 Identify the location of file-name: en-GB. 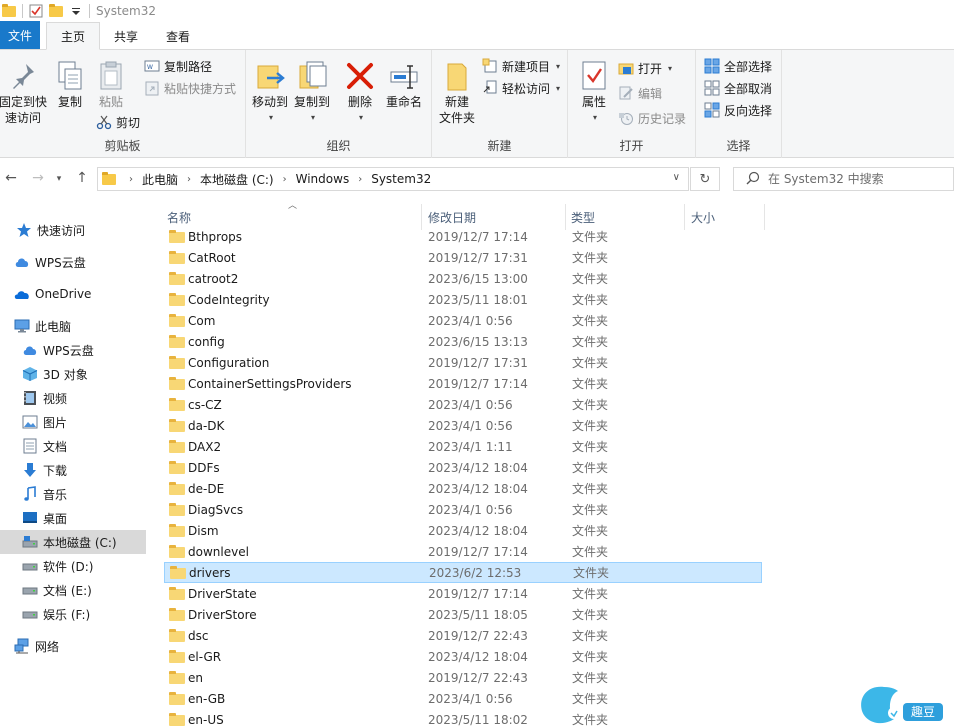
(206, 699).